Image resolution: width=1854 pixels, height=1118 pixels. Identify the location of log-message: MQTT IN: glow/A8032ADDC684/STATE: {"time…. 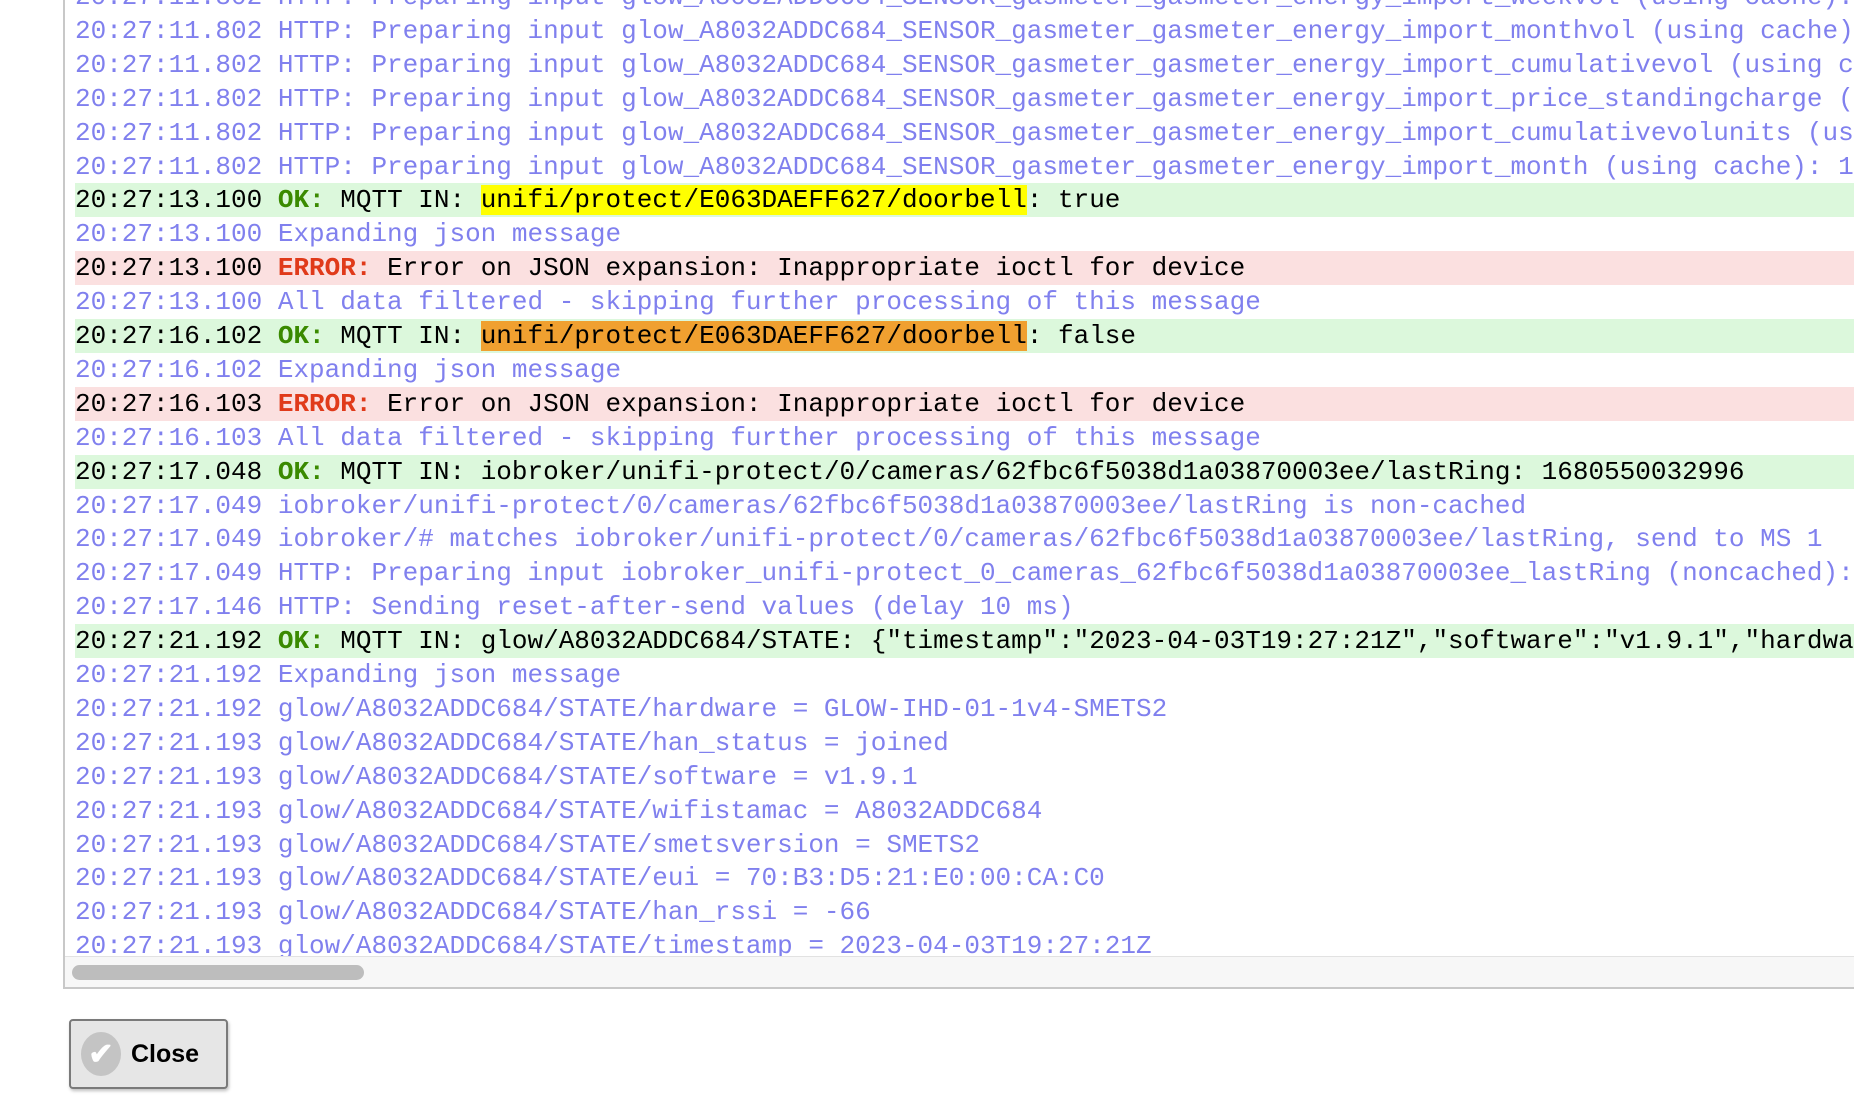
(1097, 641).